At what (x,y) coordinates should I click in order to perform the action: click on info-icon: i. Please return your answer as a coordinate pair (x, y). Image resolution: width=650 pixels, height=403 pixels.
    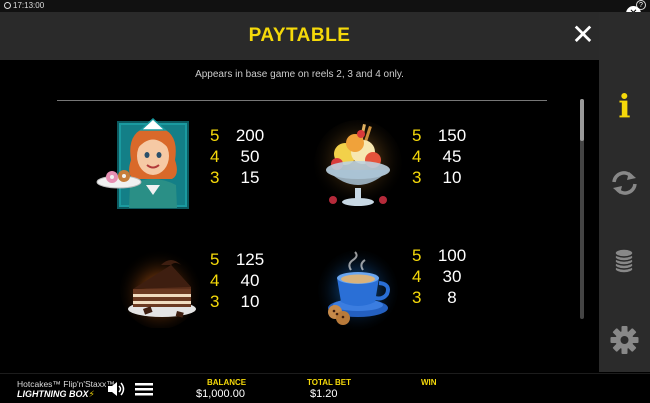
    Looking at the image, I should click on (624, 106).